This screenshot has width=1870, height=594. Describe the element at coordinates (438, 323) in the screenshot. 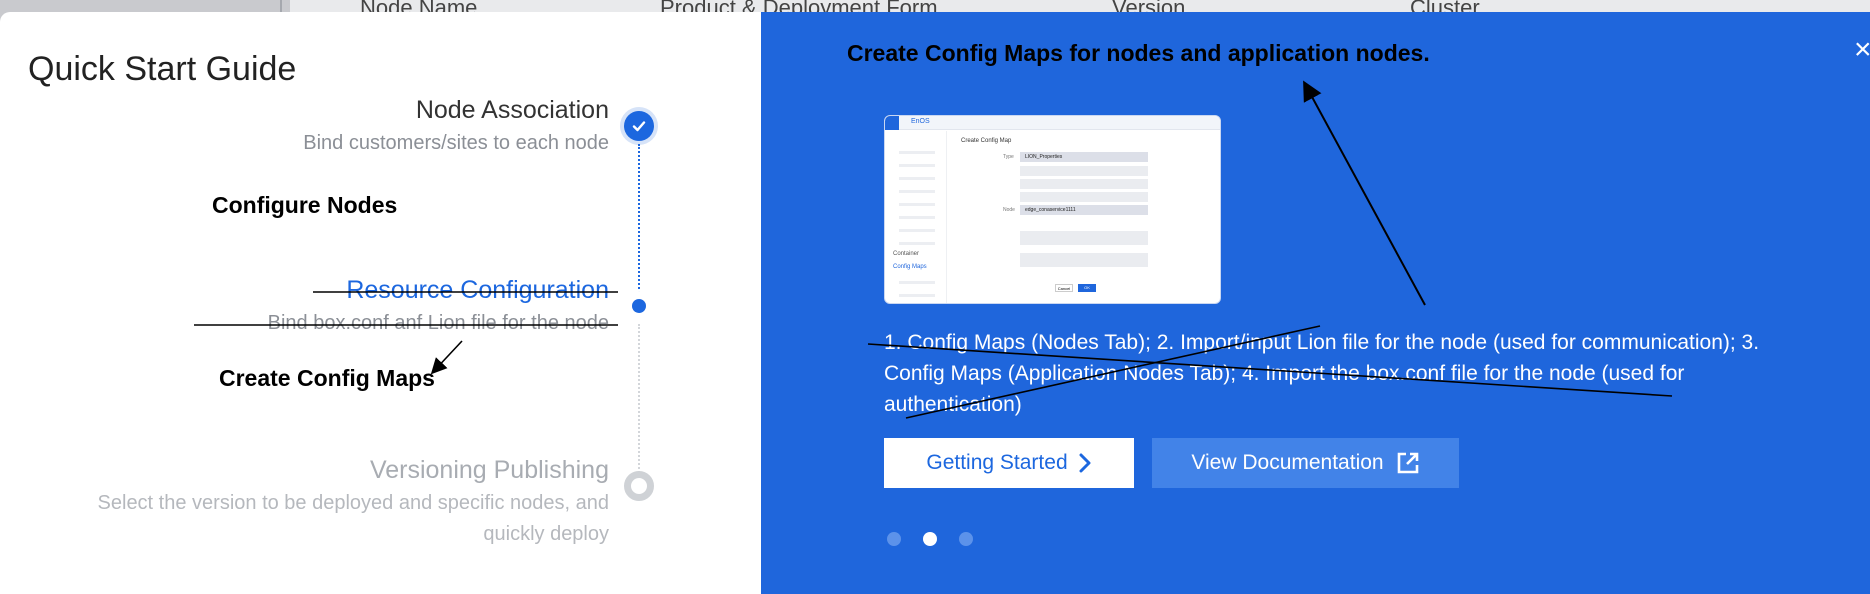

I see `step-resource-configuration-desc: Bind box.conf anf Lion file for the node` at that location.